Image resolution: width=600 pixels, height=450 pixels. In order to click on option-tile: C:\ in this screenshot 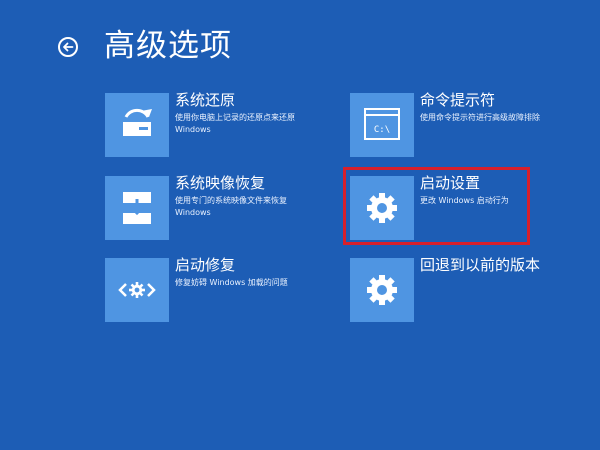, I will do `click(382, 125)`.